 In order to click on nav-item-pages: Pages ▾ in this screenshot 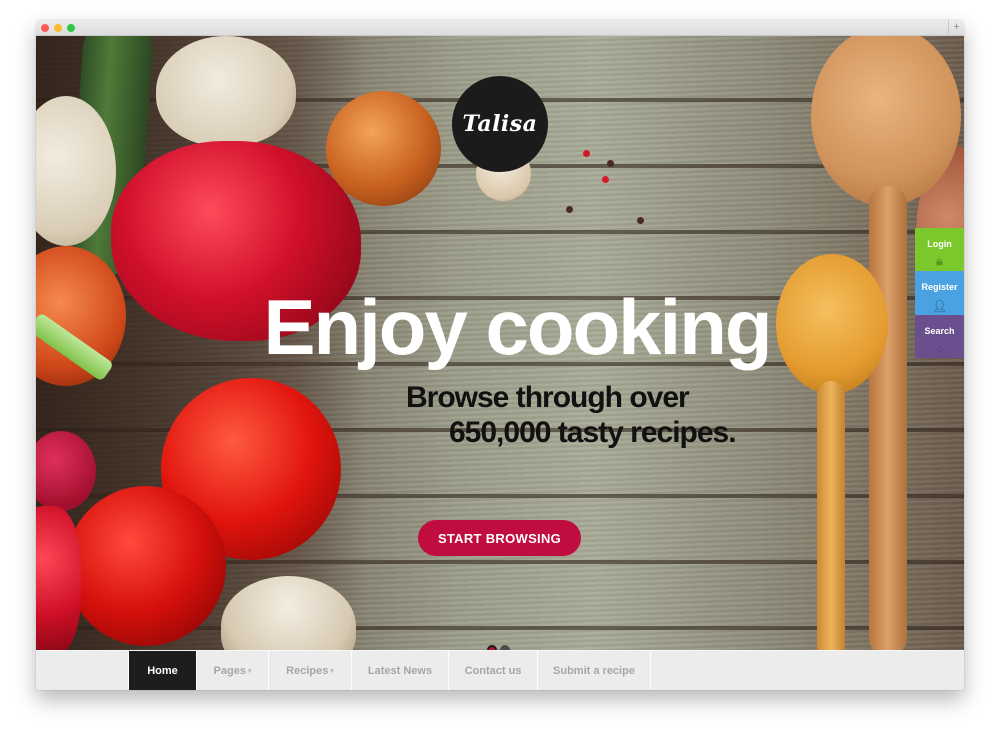, I will do `click(233, 670)`.